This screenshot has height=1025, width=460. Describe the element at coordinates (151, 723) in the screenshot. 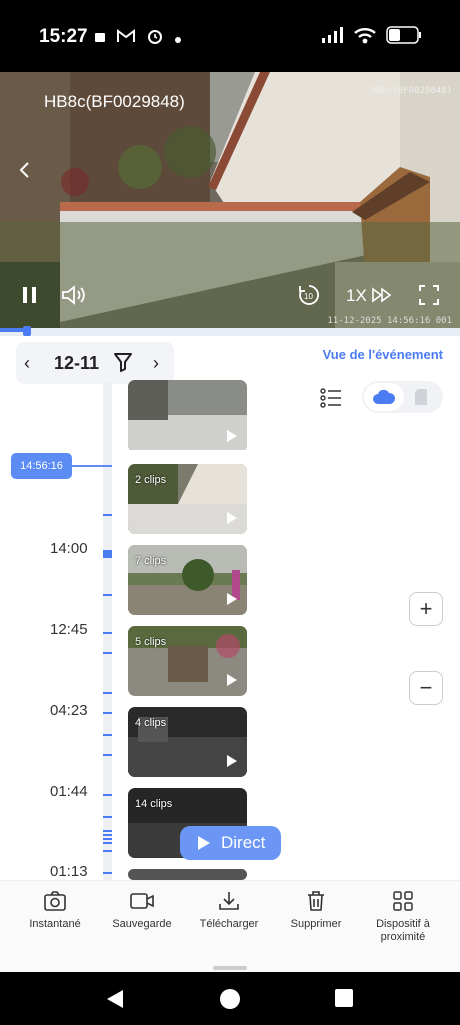

I see `clip-count: 4 clips` at that location.